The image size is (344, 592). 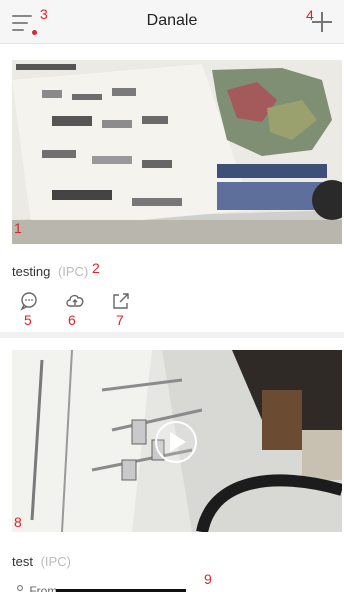 I want to click on app-title: Danale, so click(x=172, y=20).